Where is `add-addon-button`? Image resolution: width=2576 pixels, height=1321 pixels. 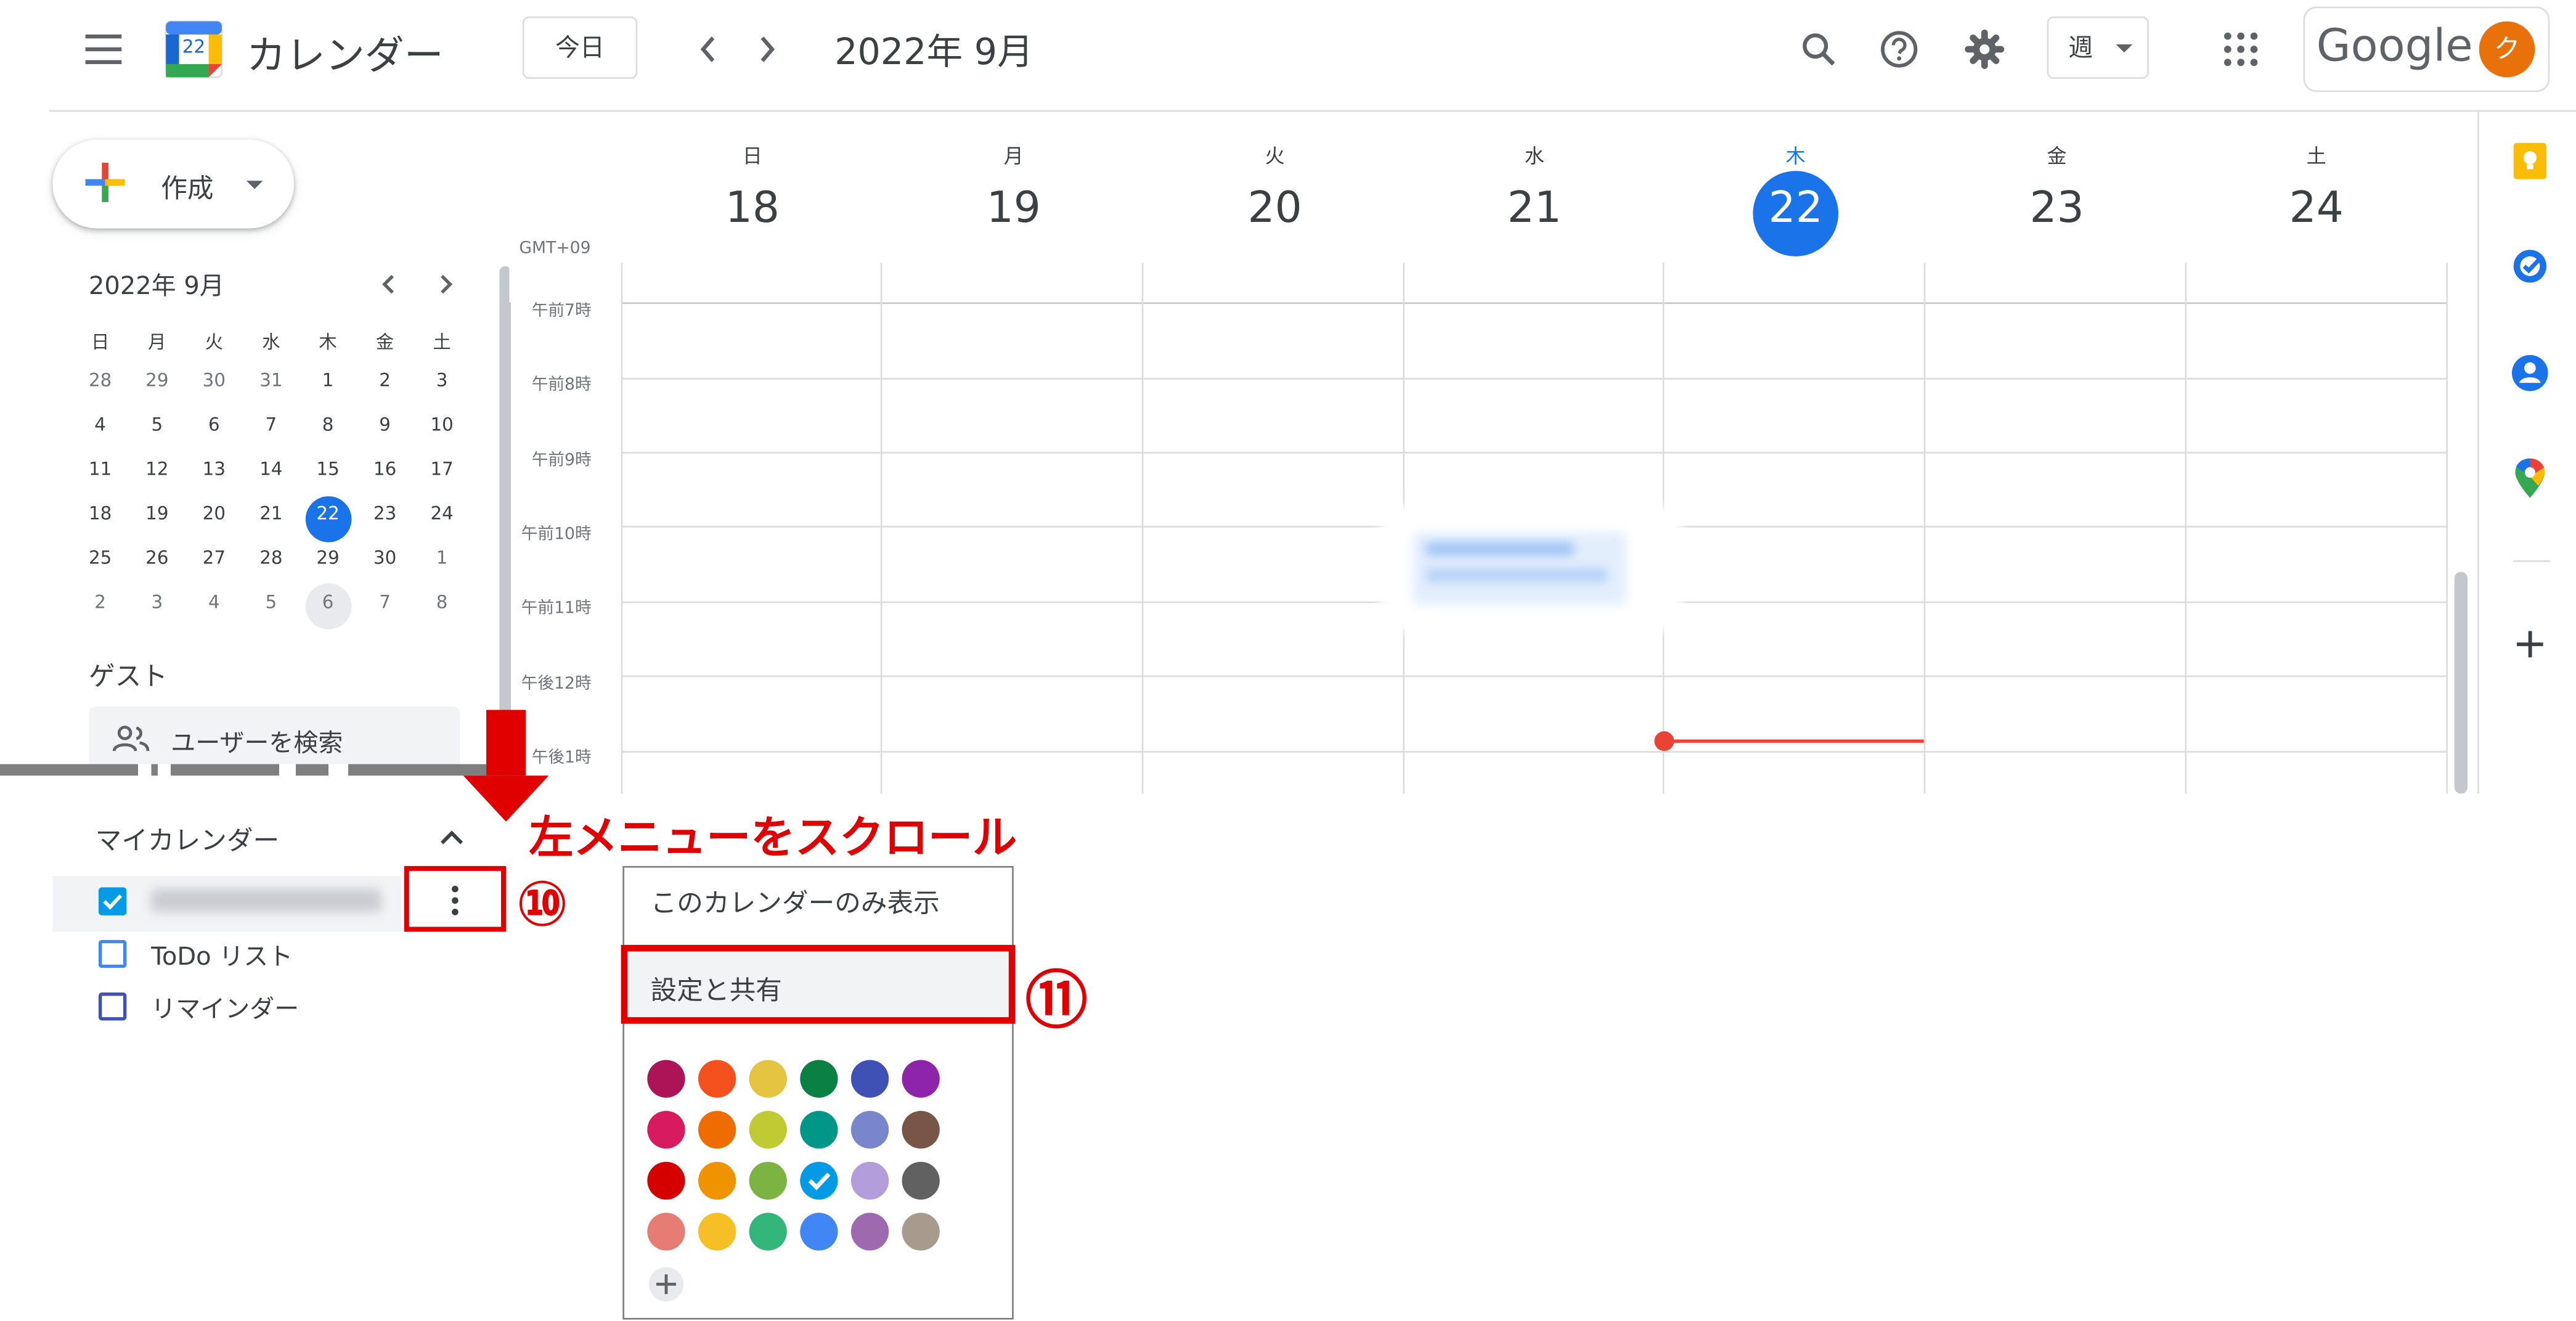 add-addon-button is located at coordinates (2530, 644).